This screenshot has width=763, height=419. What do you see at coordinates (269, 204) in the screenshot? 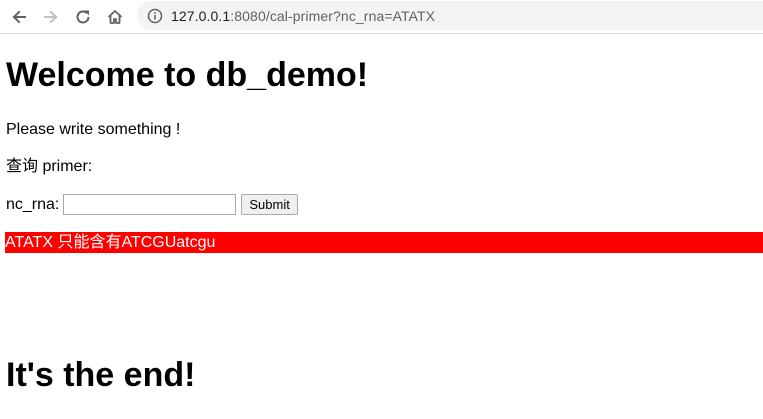
I see `submit-button: Submit` at bounding box center [269, 204].